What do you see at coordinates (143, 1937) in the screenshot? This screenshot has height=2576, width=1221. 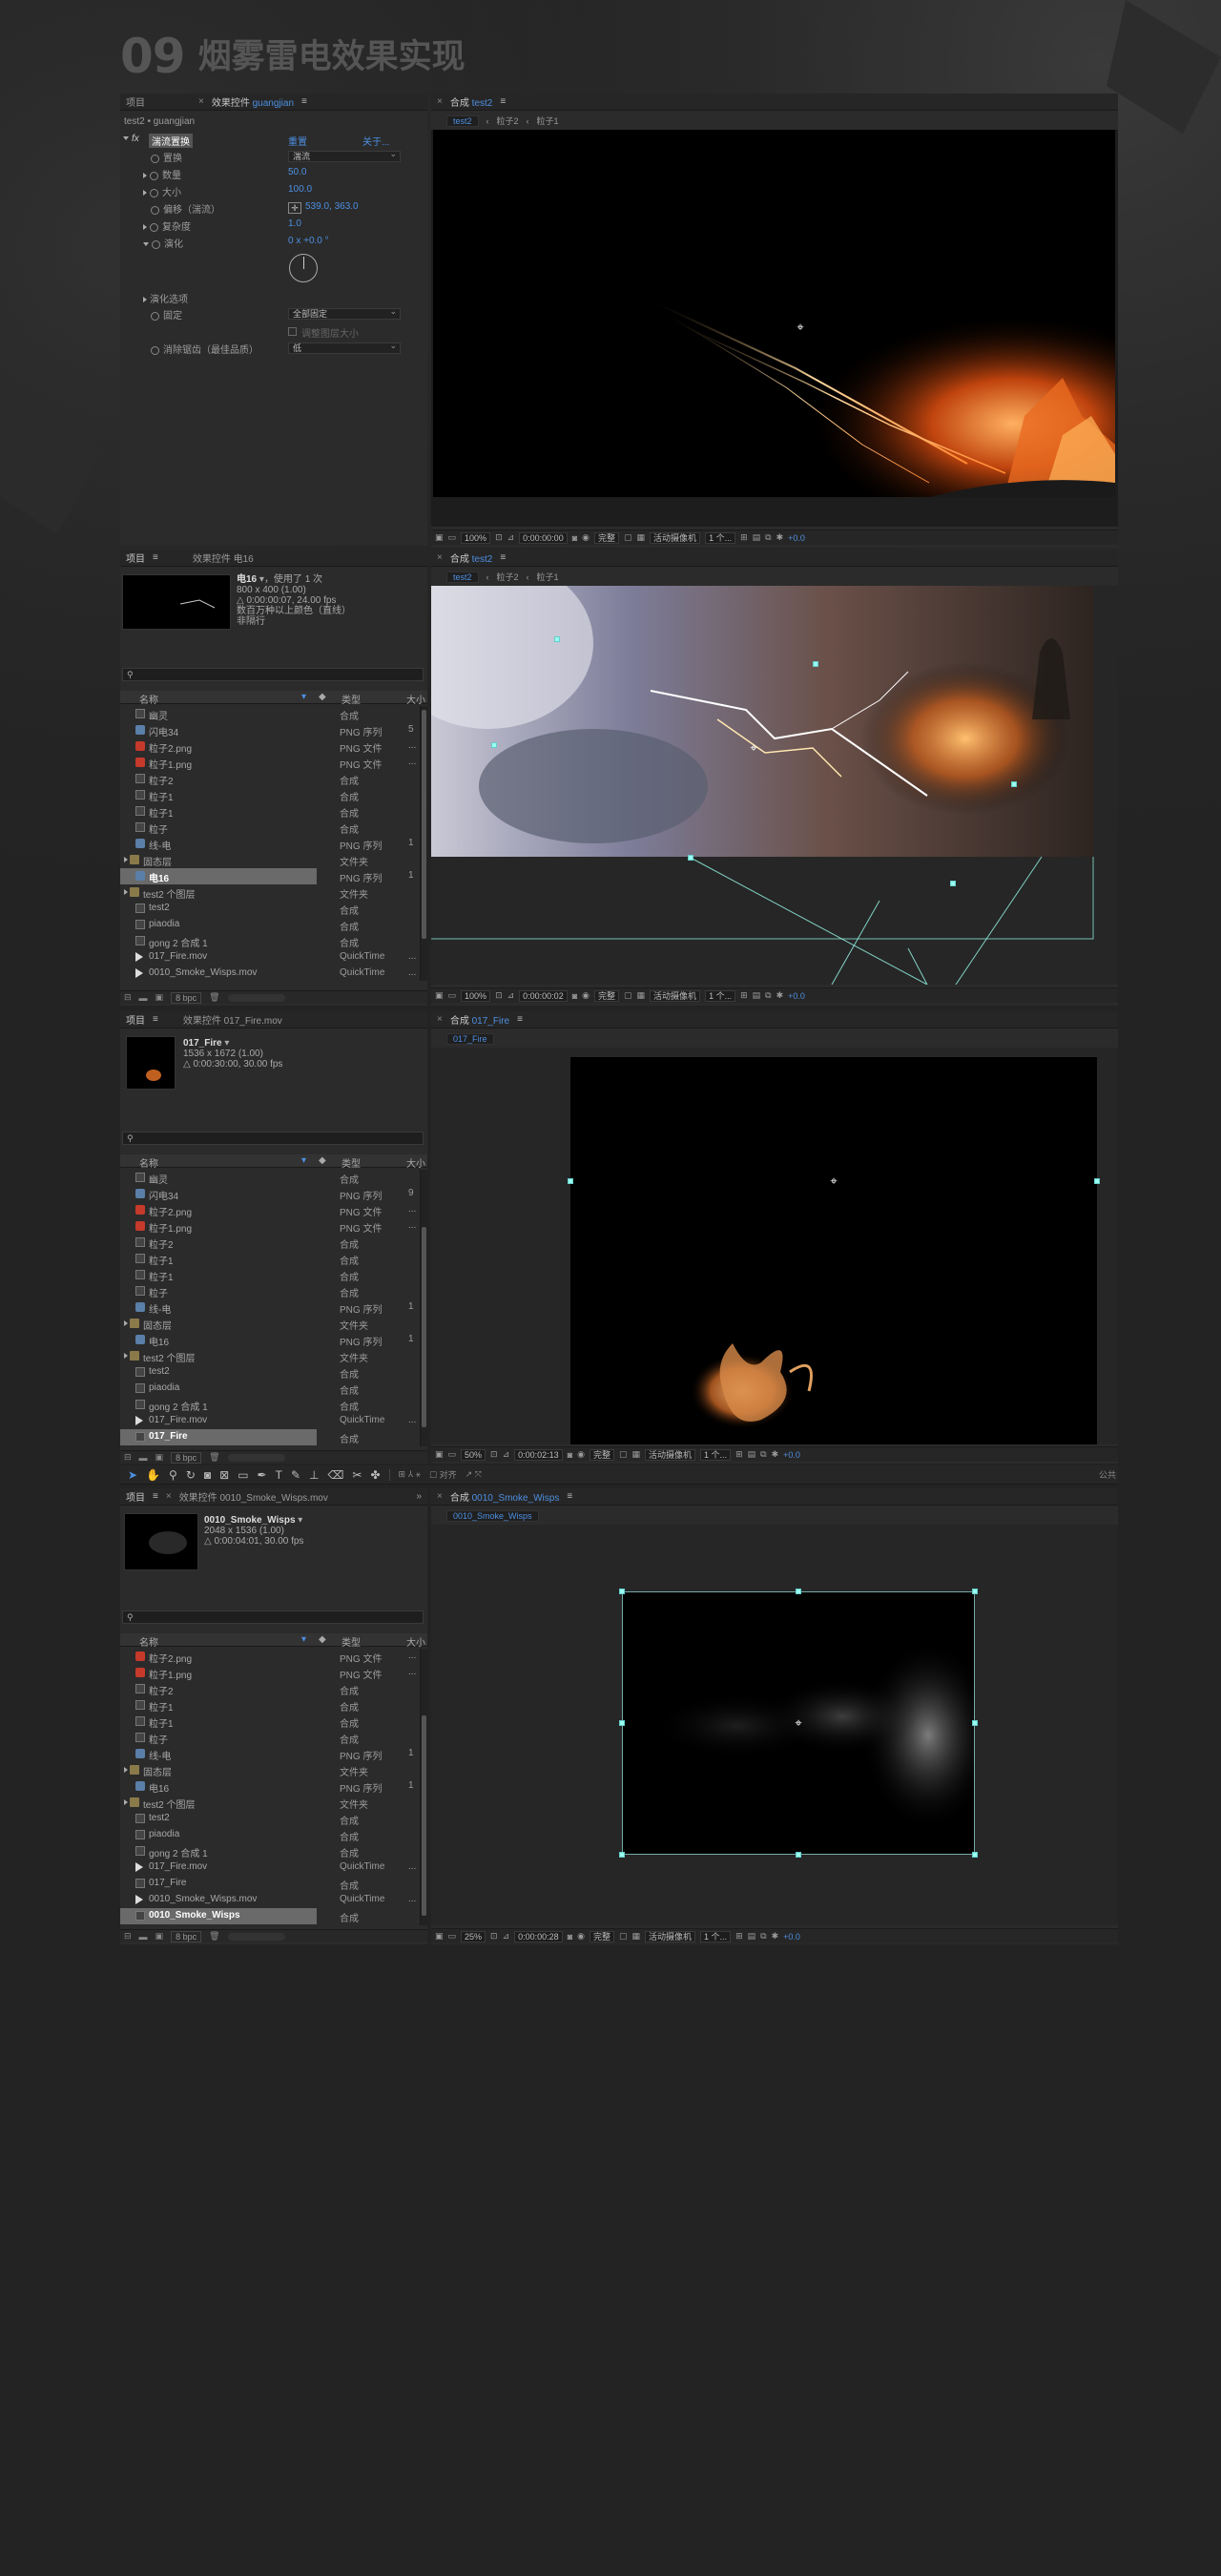 I see `new-folder-icon: ▬` at bounding box center [143, 1937].